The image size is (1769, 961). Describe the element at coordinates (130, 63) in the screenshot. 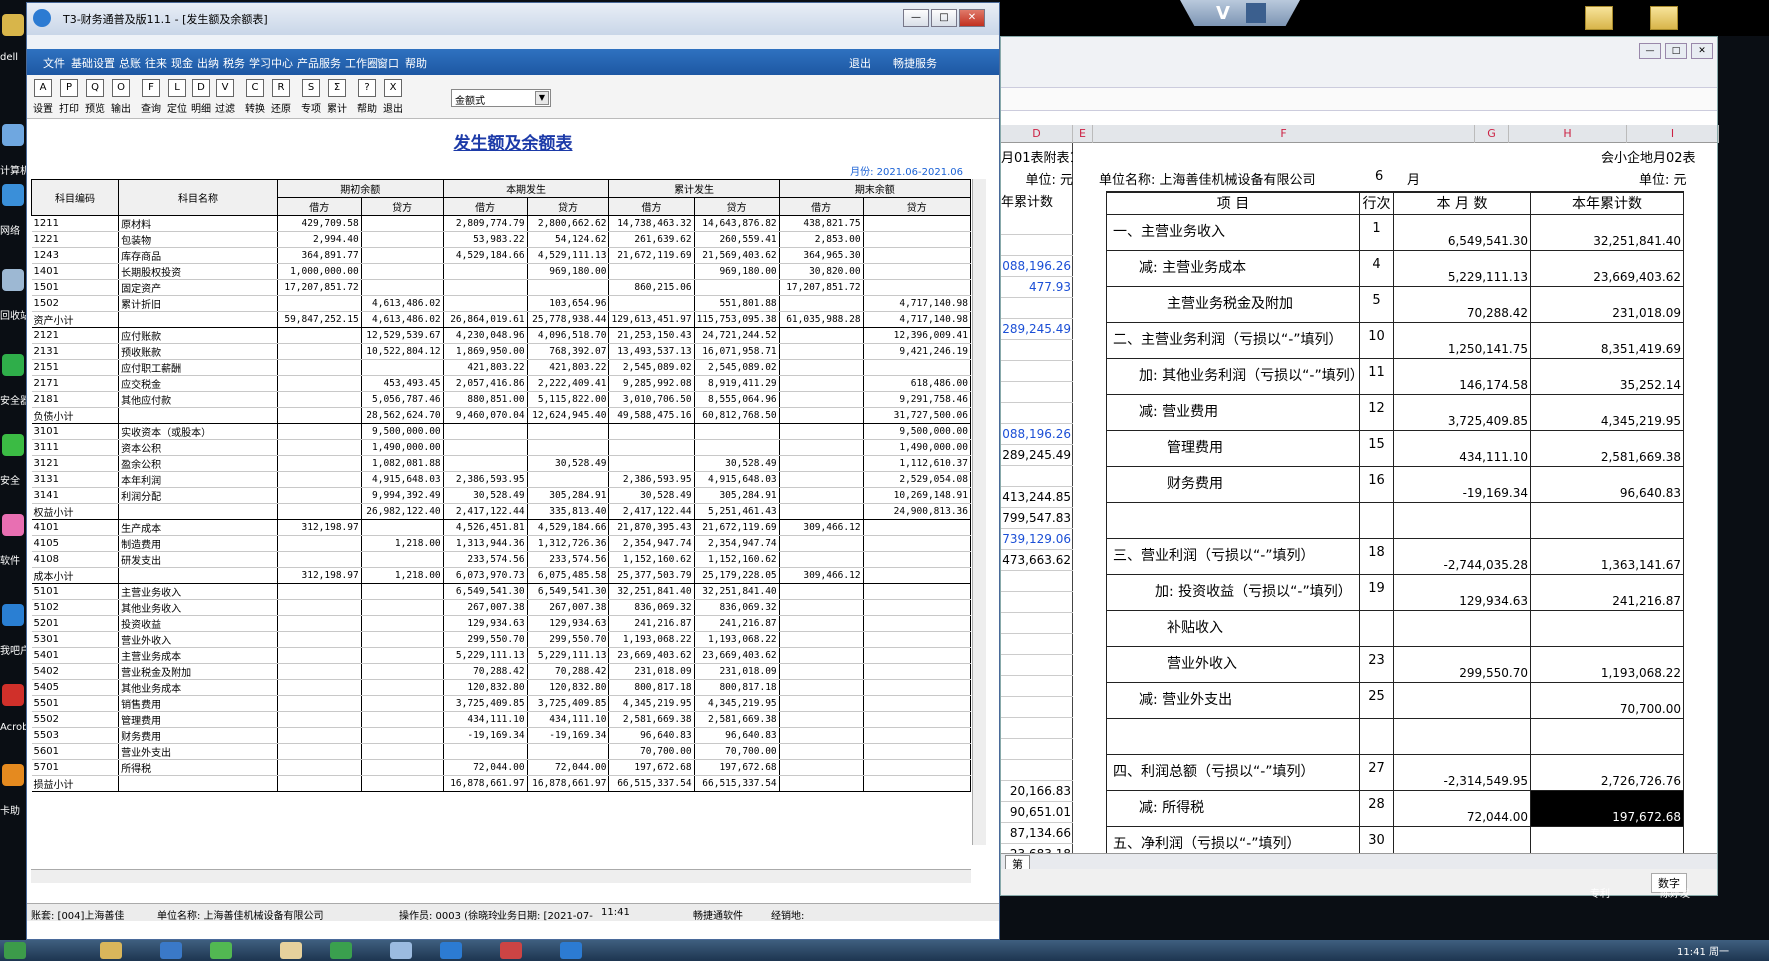

I see `menu-item: 总账` at that location.